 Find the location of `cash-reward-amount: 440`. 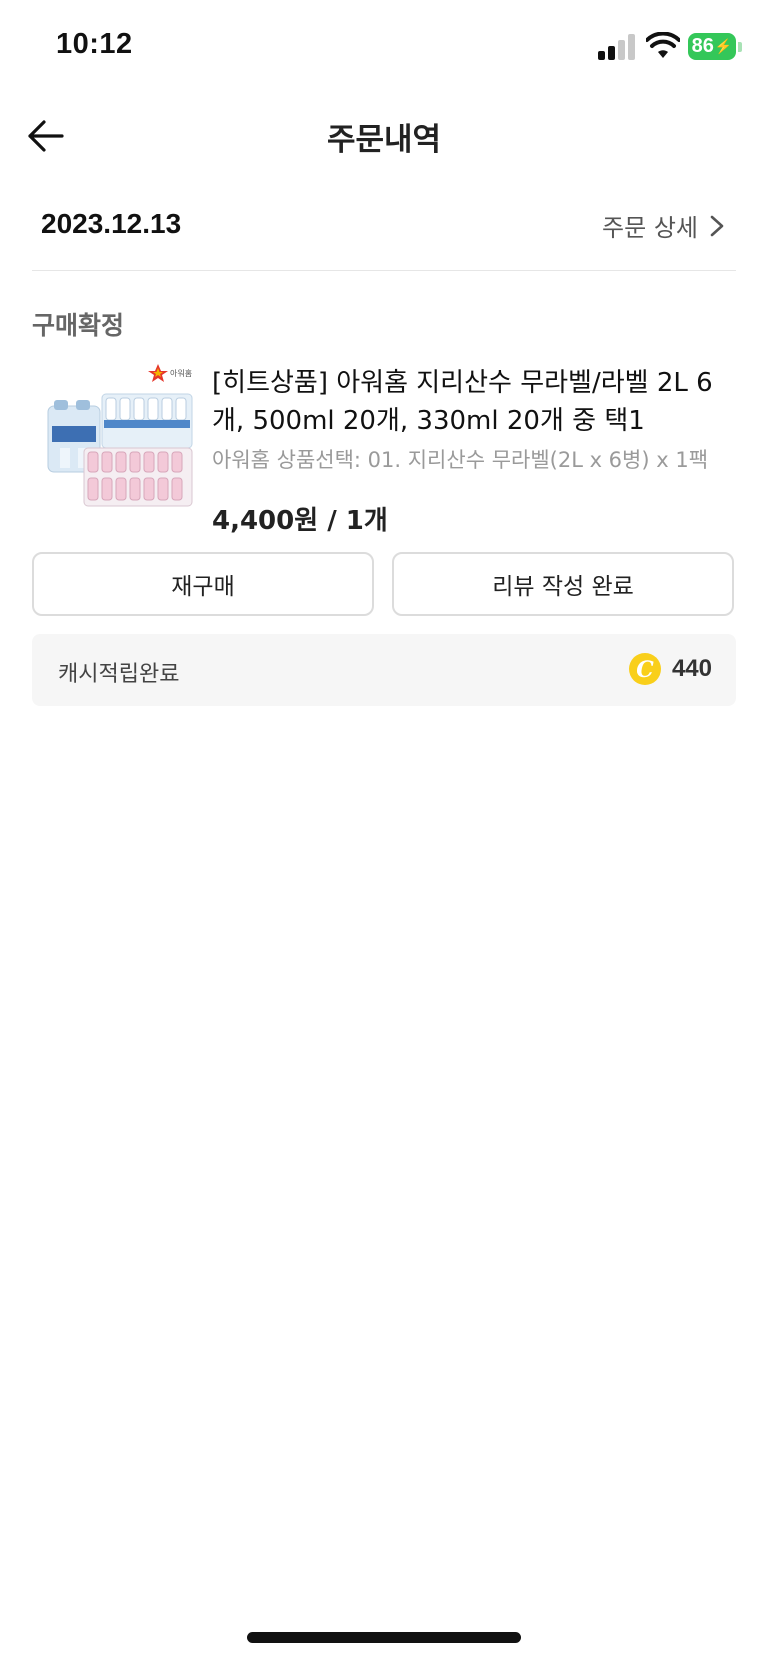

cash-reward-amount: 440 is located at coordinates (691, 668).